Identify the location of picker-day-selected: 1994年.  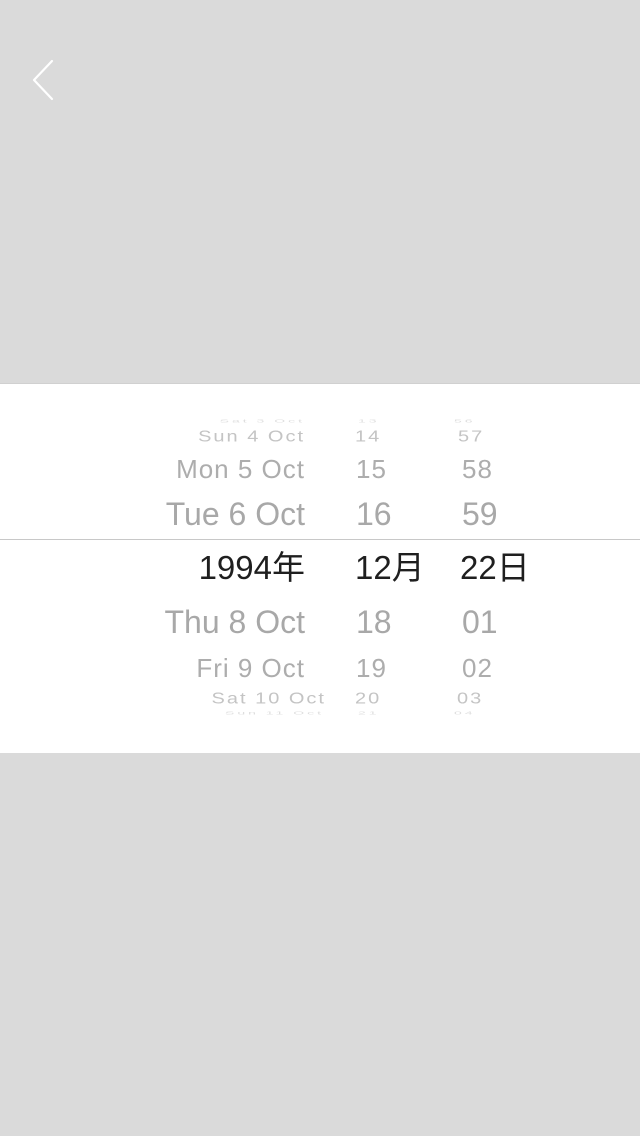
(252, 567).